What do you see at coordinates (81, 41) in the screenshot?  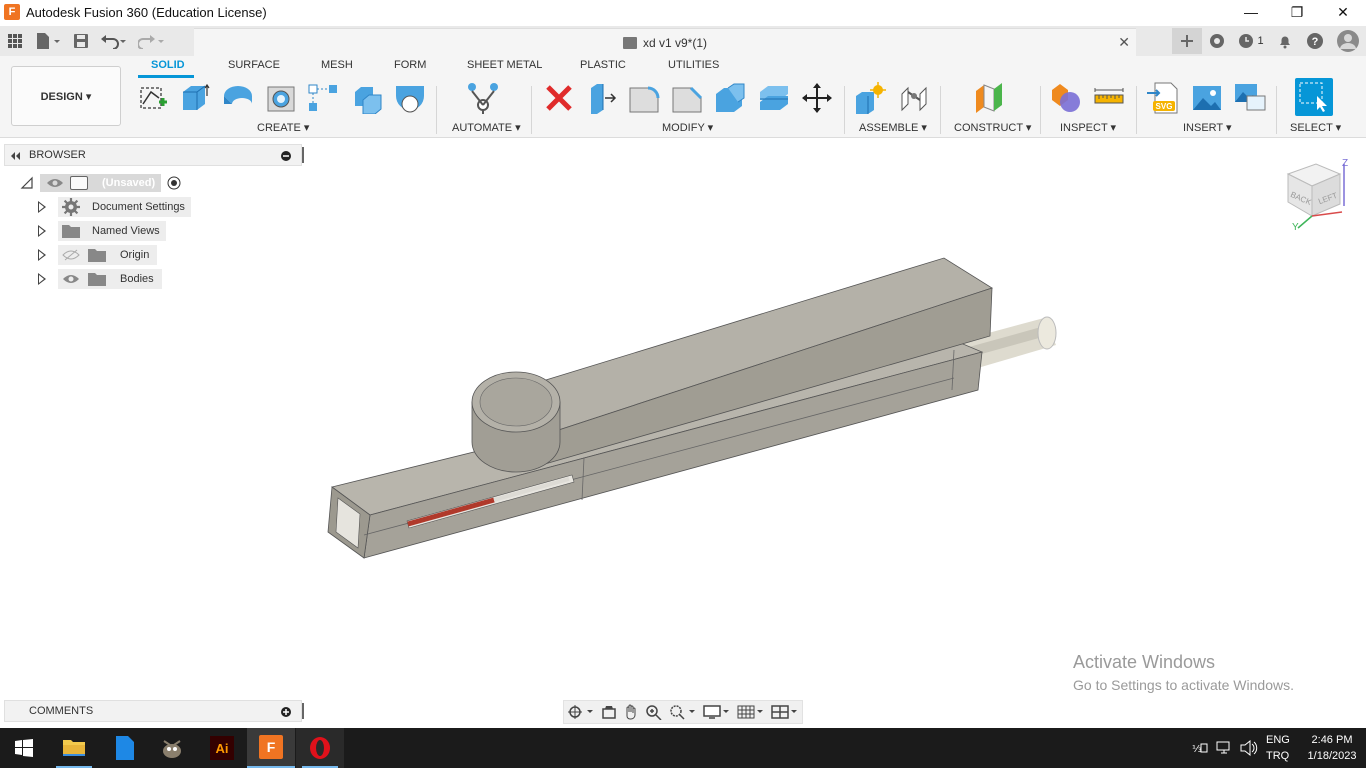 I see `save-icon` at bounding box center [81, 41].